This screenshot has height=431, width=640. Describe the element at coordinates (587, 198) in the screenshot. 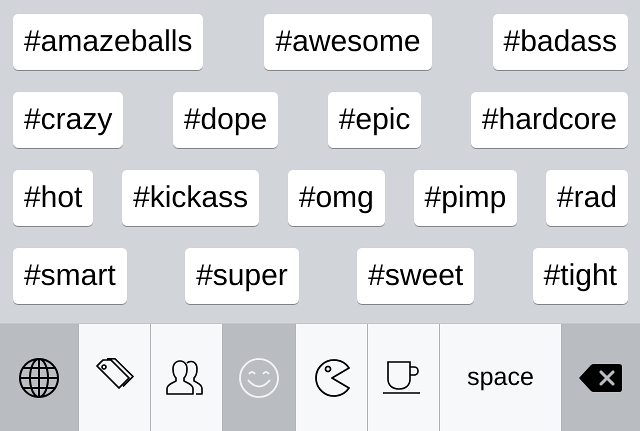

I see `hashtag-button: #rad` at that location.